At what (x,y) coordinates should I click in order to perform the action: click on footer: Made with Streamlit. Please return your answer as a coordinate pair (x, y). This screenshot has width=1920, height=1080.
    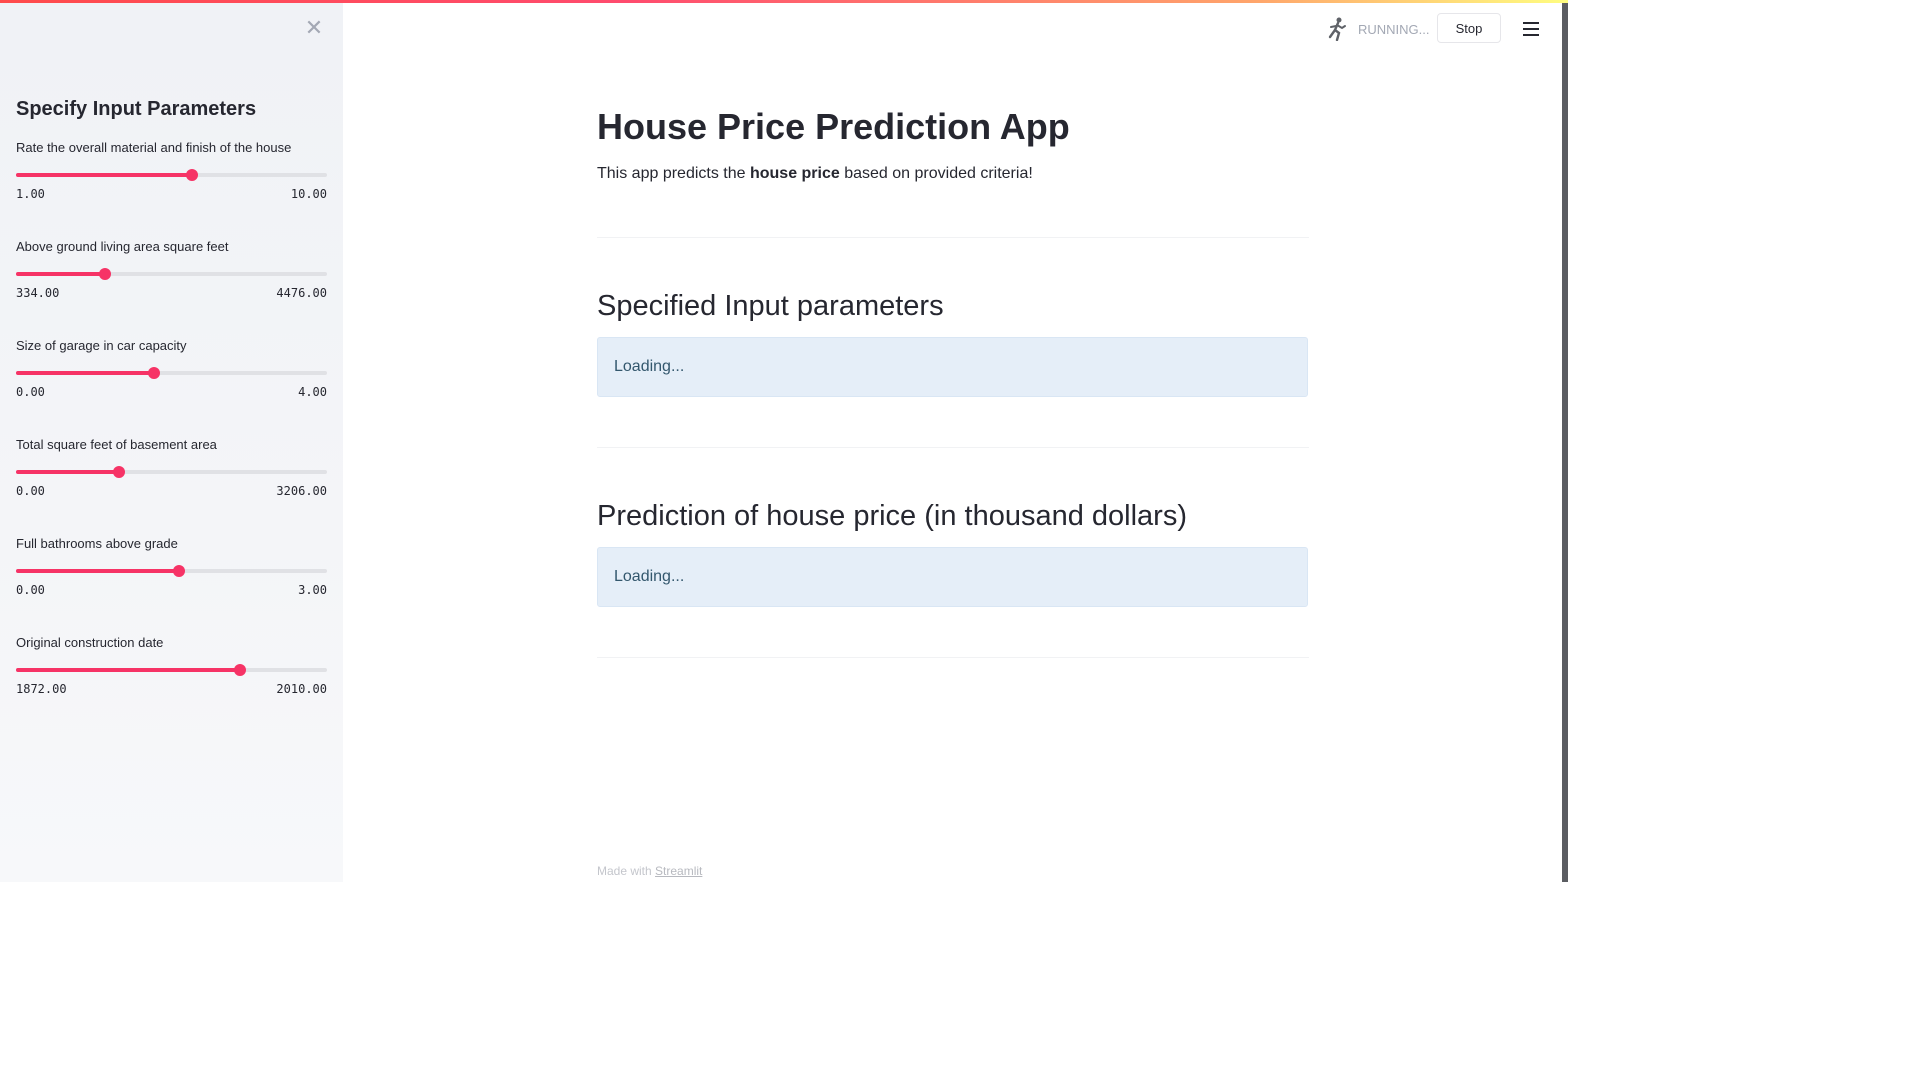
    Looking at the image, I should click on (649, 871).